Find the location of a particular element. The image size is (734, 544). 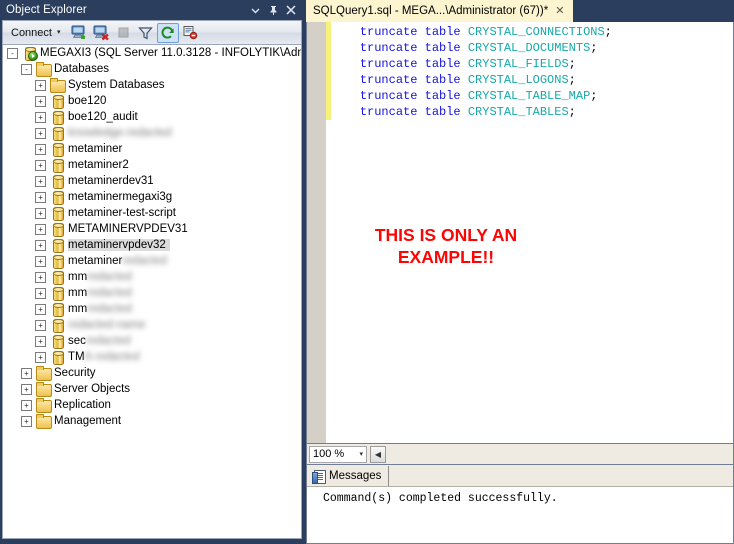

tree-item: + metaminer2 is located at coordinates (152, 165).